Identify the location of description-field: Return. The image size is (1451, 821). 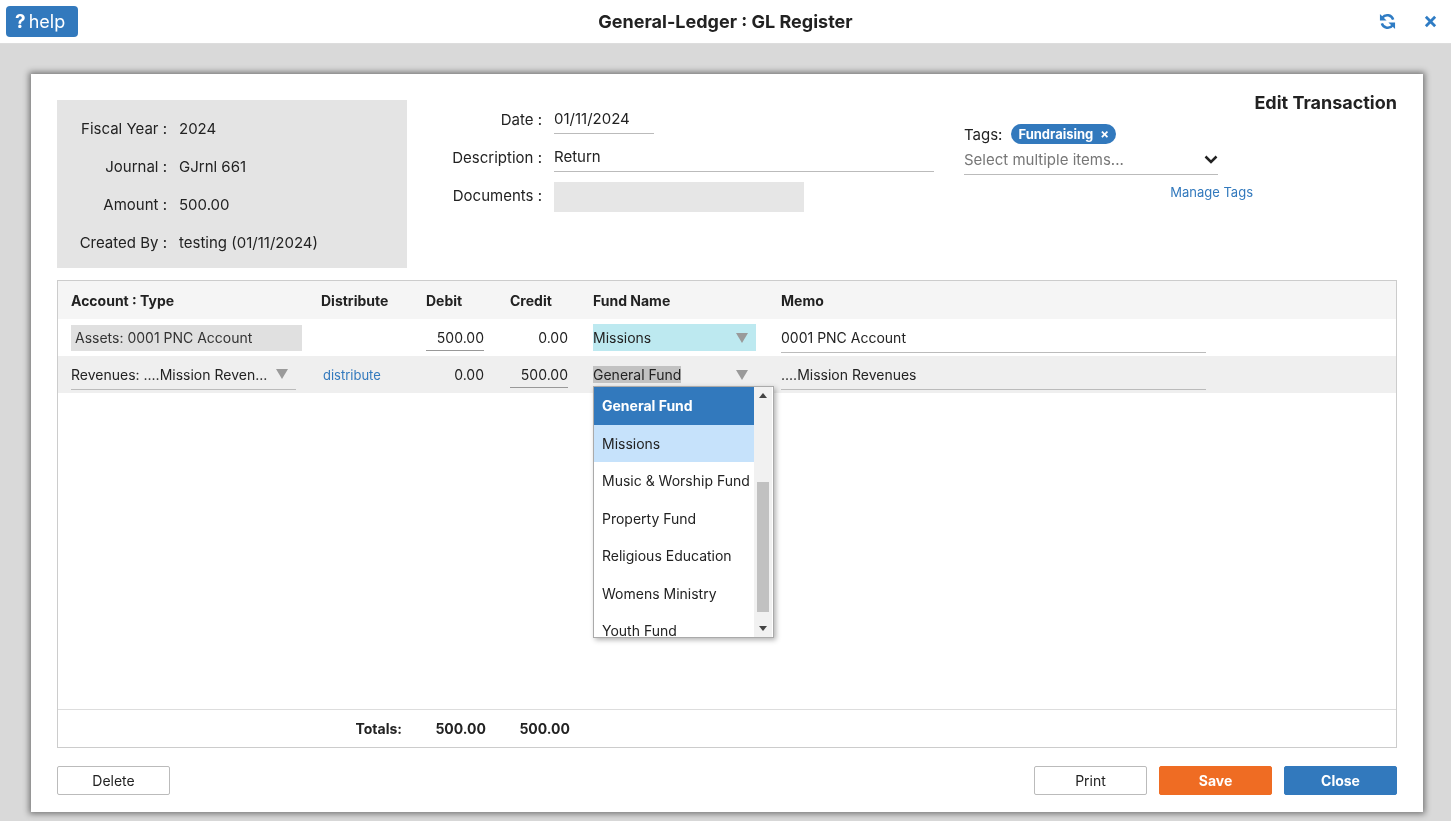
(744, 157).